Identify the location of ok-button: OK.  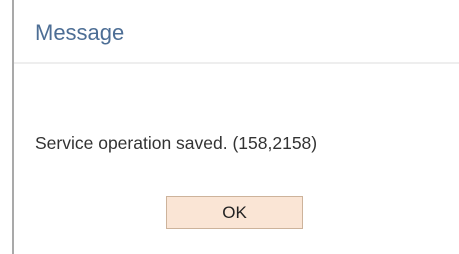
(234, 212).